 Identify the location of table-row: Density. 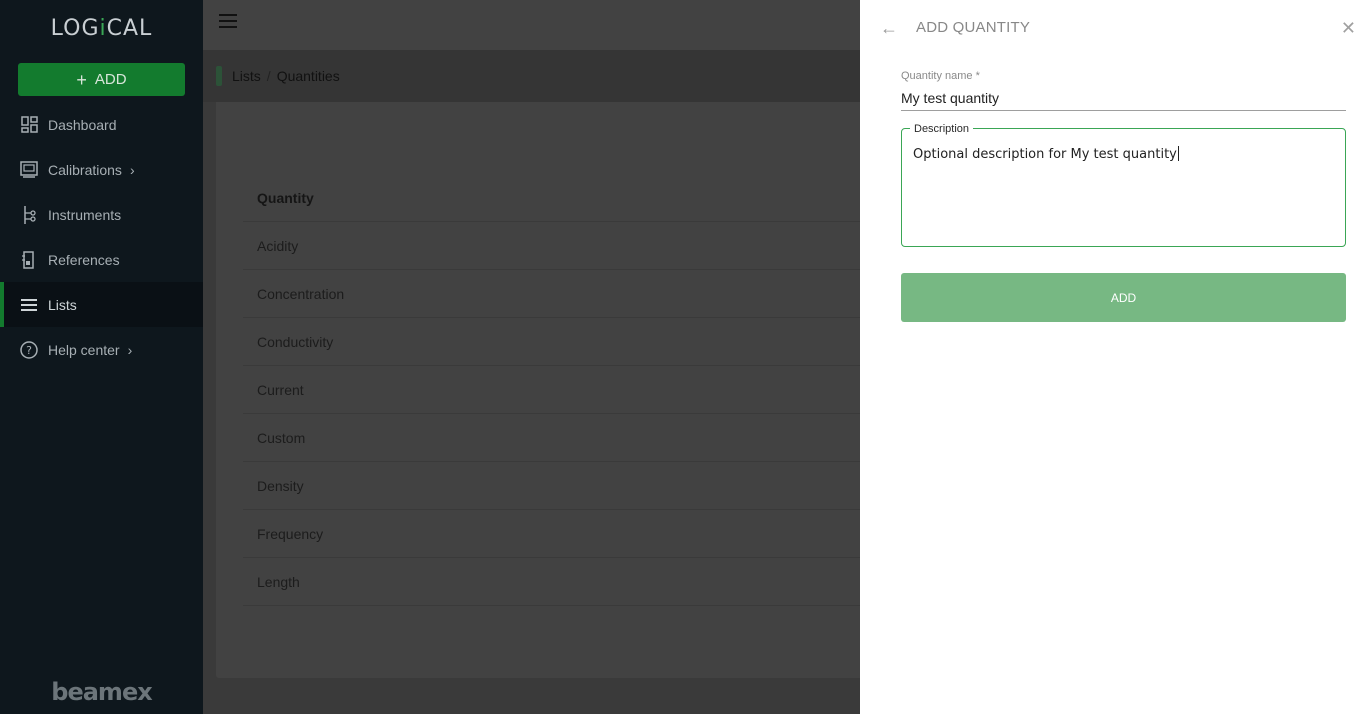
(551, 486).